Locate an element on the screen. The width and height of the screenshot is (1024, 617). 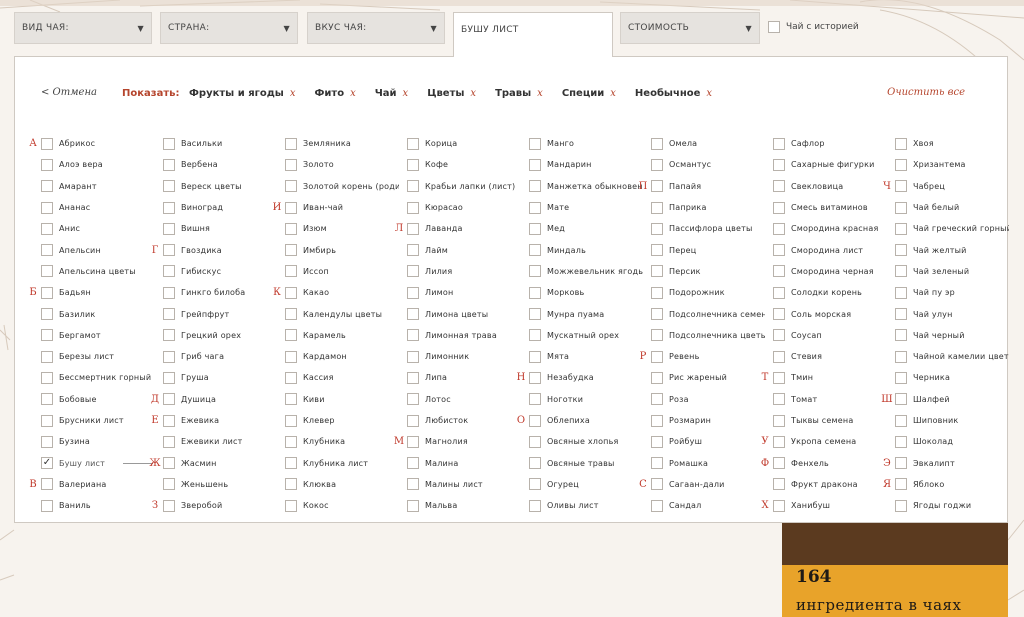
ingredient-item: Огурец is located at coordinates (576, 484).